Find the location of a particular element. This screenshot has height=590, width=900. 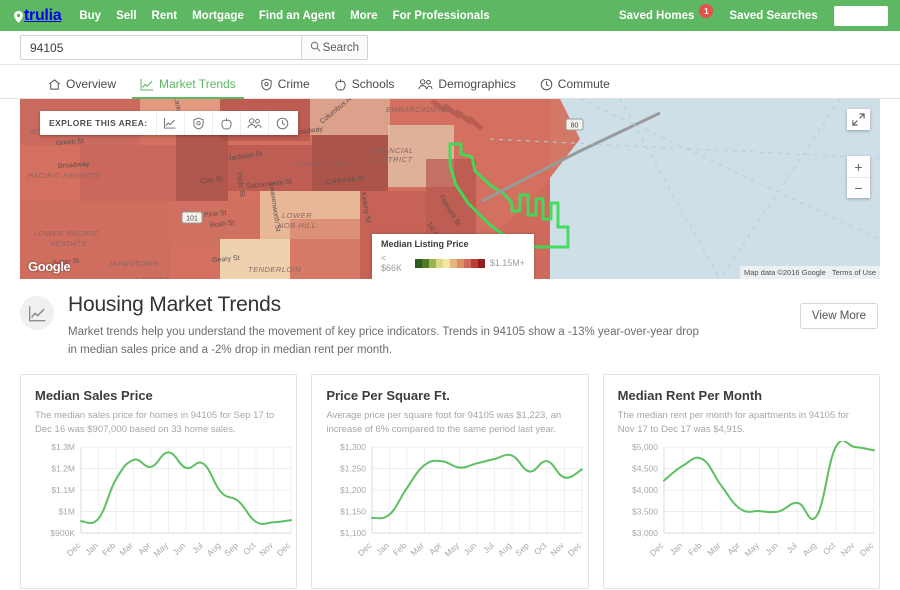

y-axis-tick-label: $1.1M is located at coordinates (63, 490).